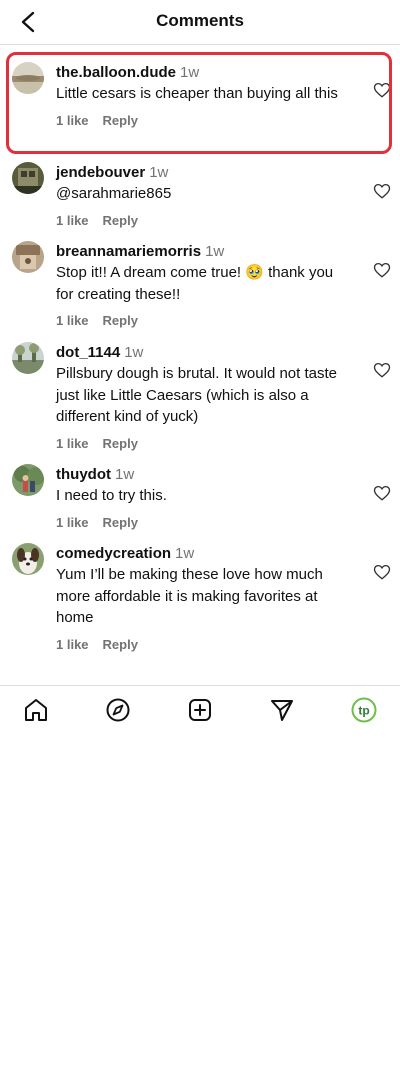  I want to click on home-icon, so click(36, 710).